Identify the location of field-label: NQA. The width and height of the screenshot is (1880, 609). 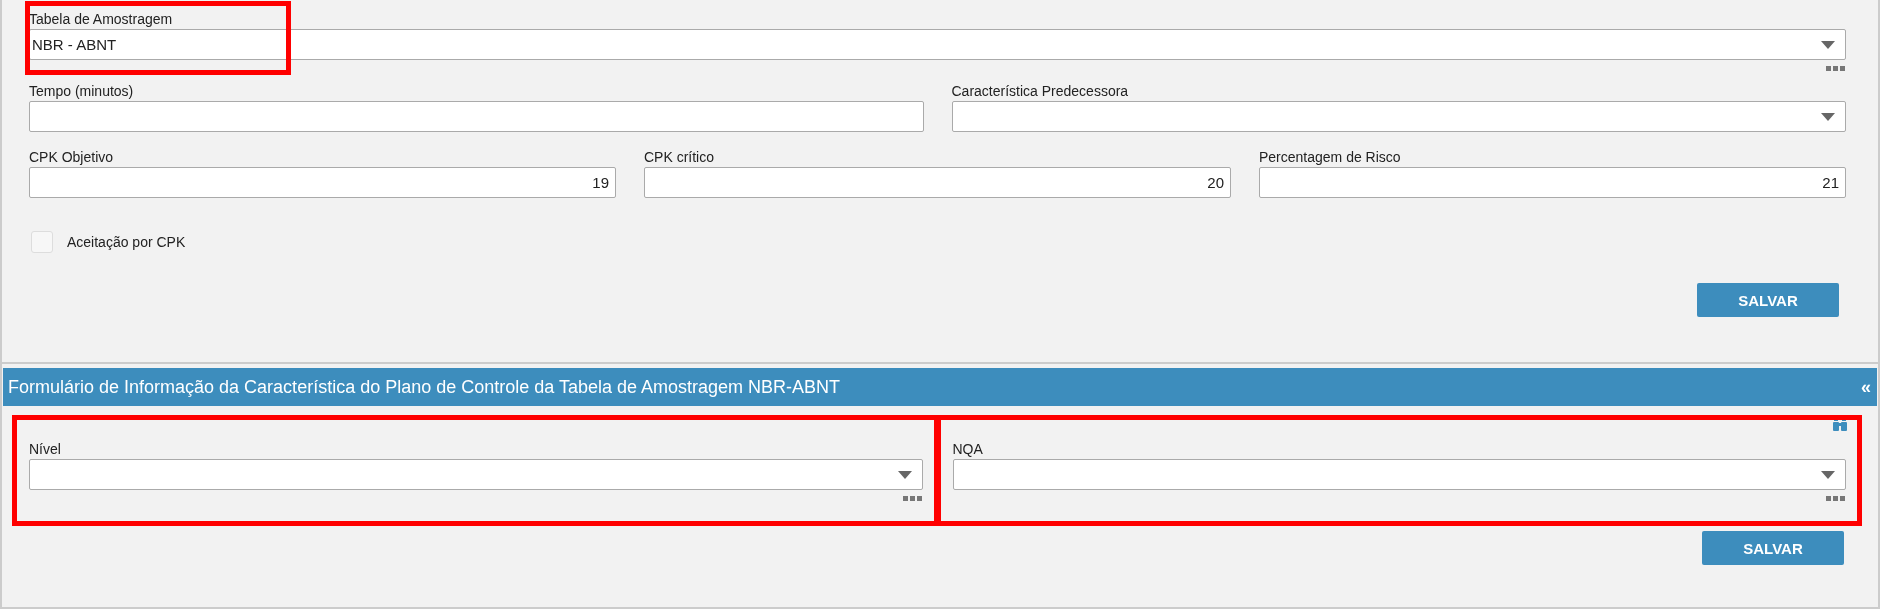
(968, 449).